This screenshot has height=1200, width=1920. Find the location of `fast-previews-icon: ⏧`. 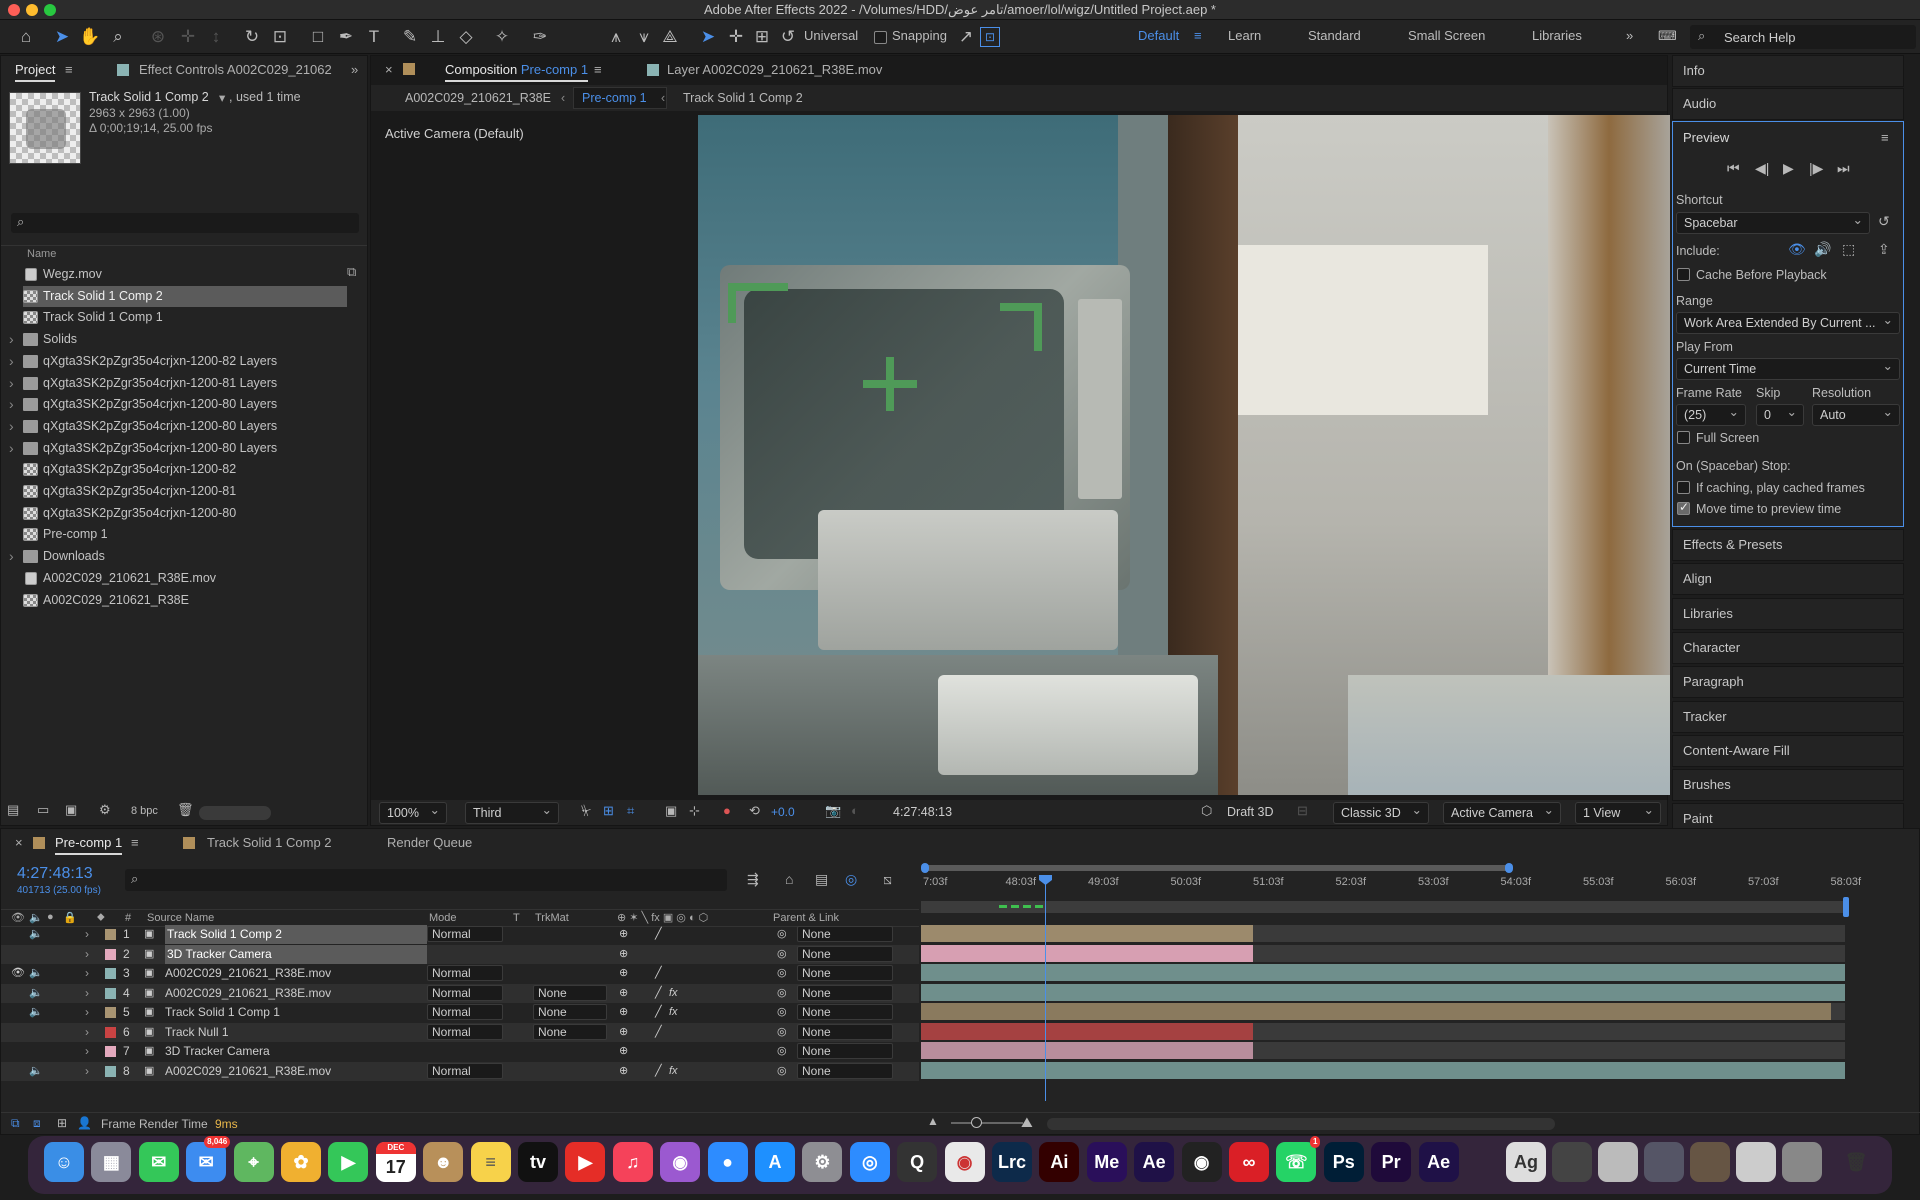

fast-previews-icon: ⏧ is located at coordinates (586, 811).